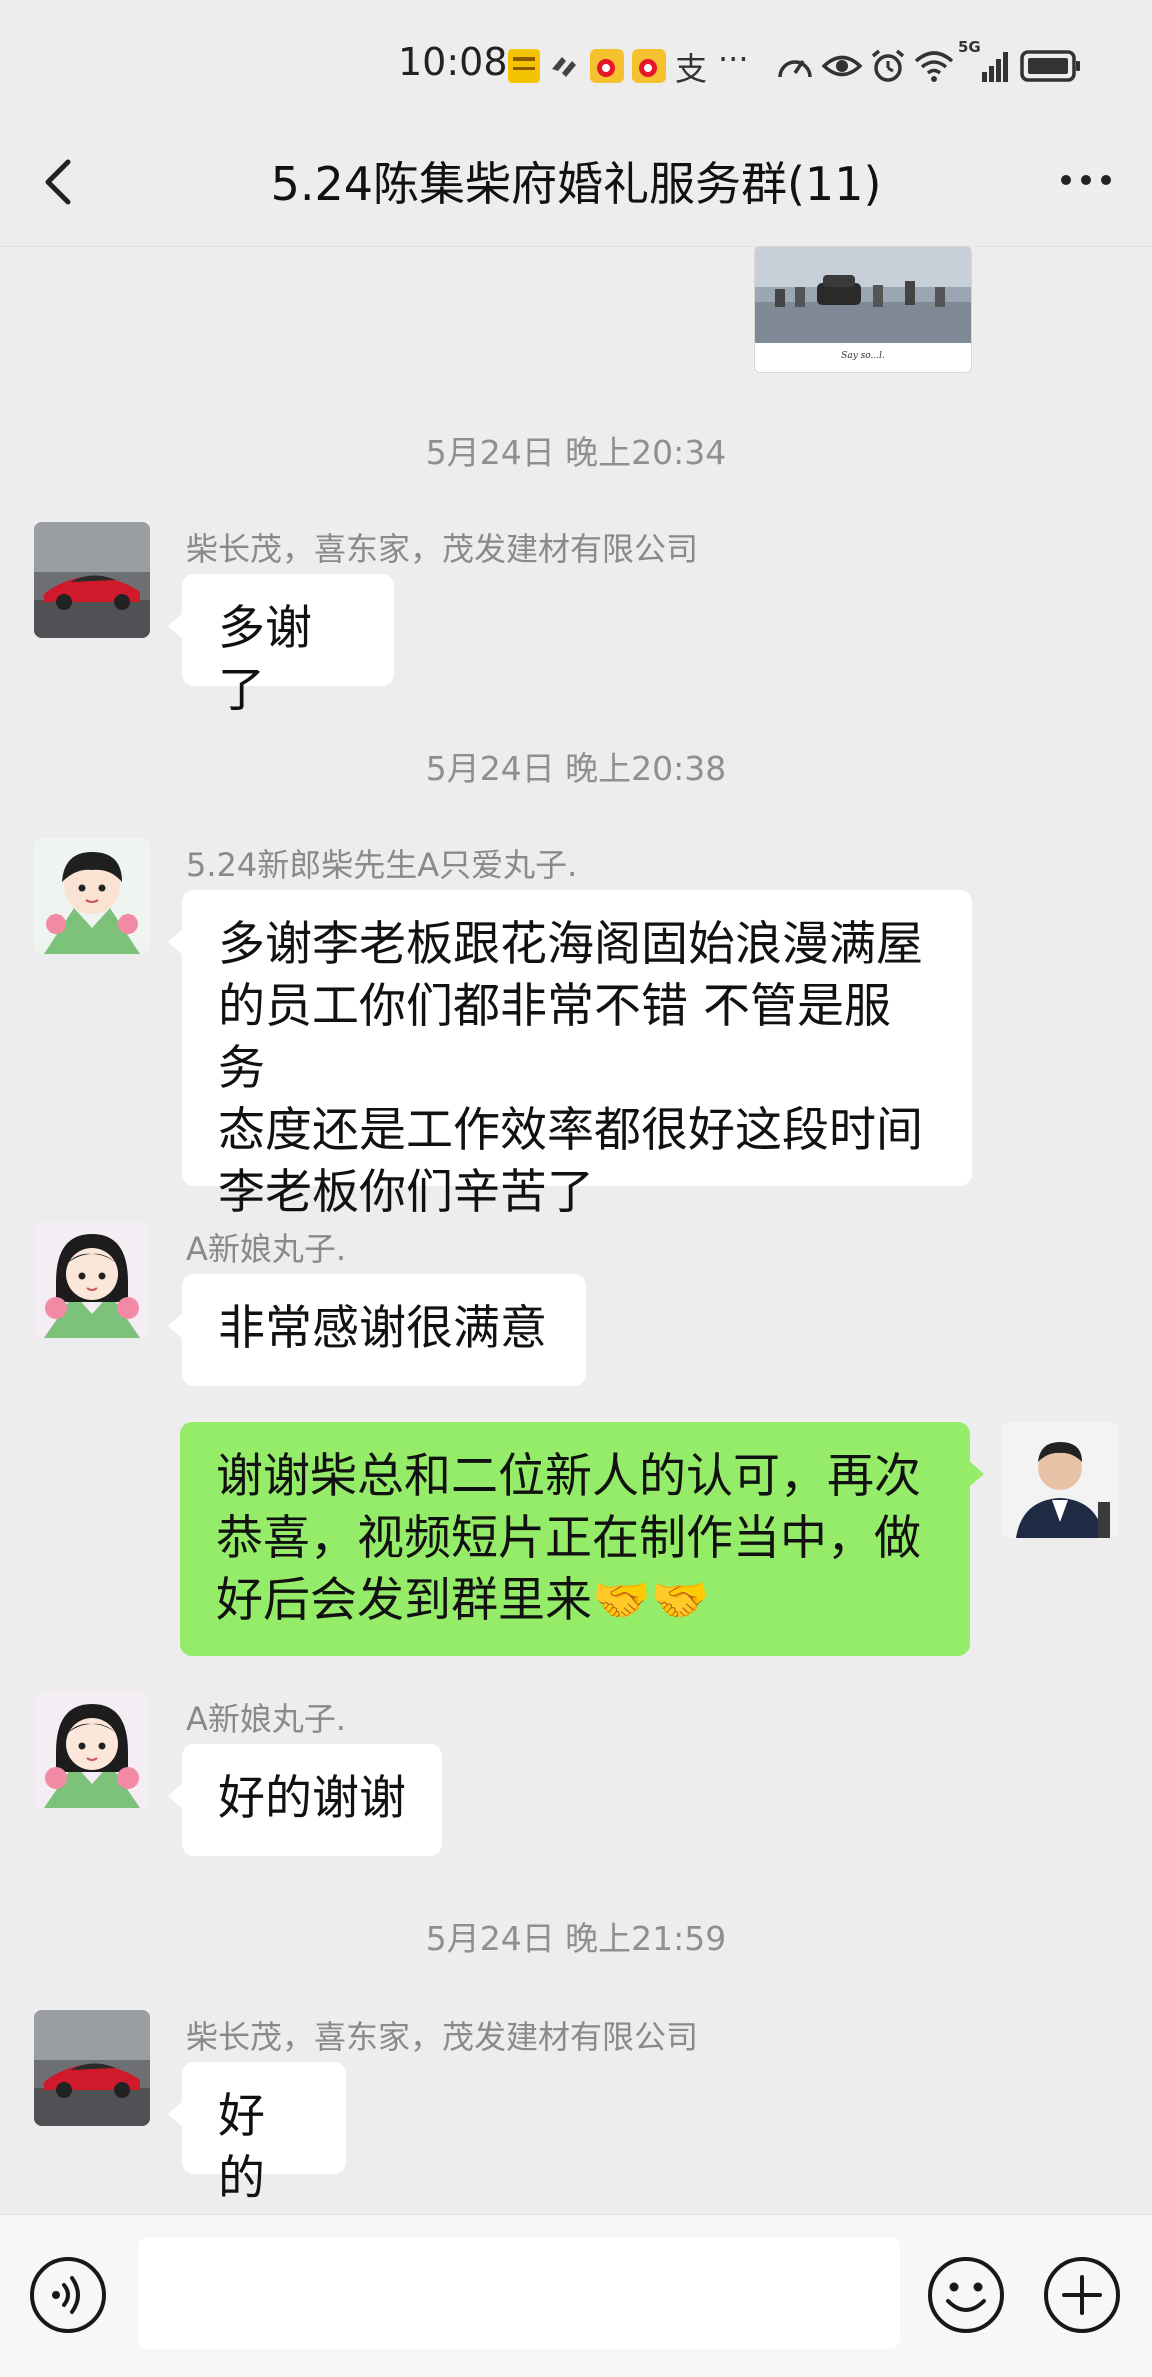 This screenshot has width=1152, height=2377. I want to click on chat-title: 5.24陈集柴府婚礼服务群(11), so click(576, 184).